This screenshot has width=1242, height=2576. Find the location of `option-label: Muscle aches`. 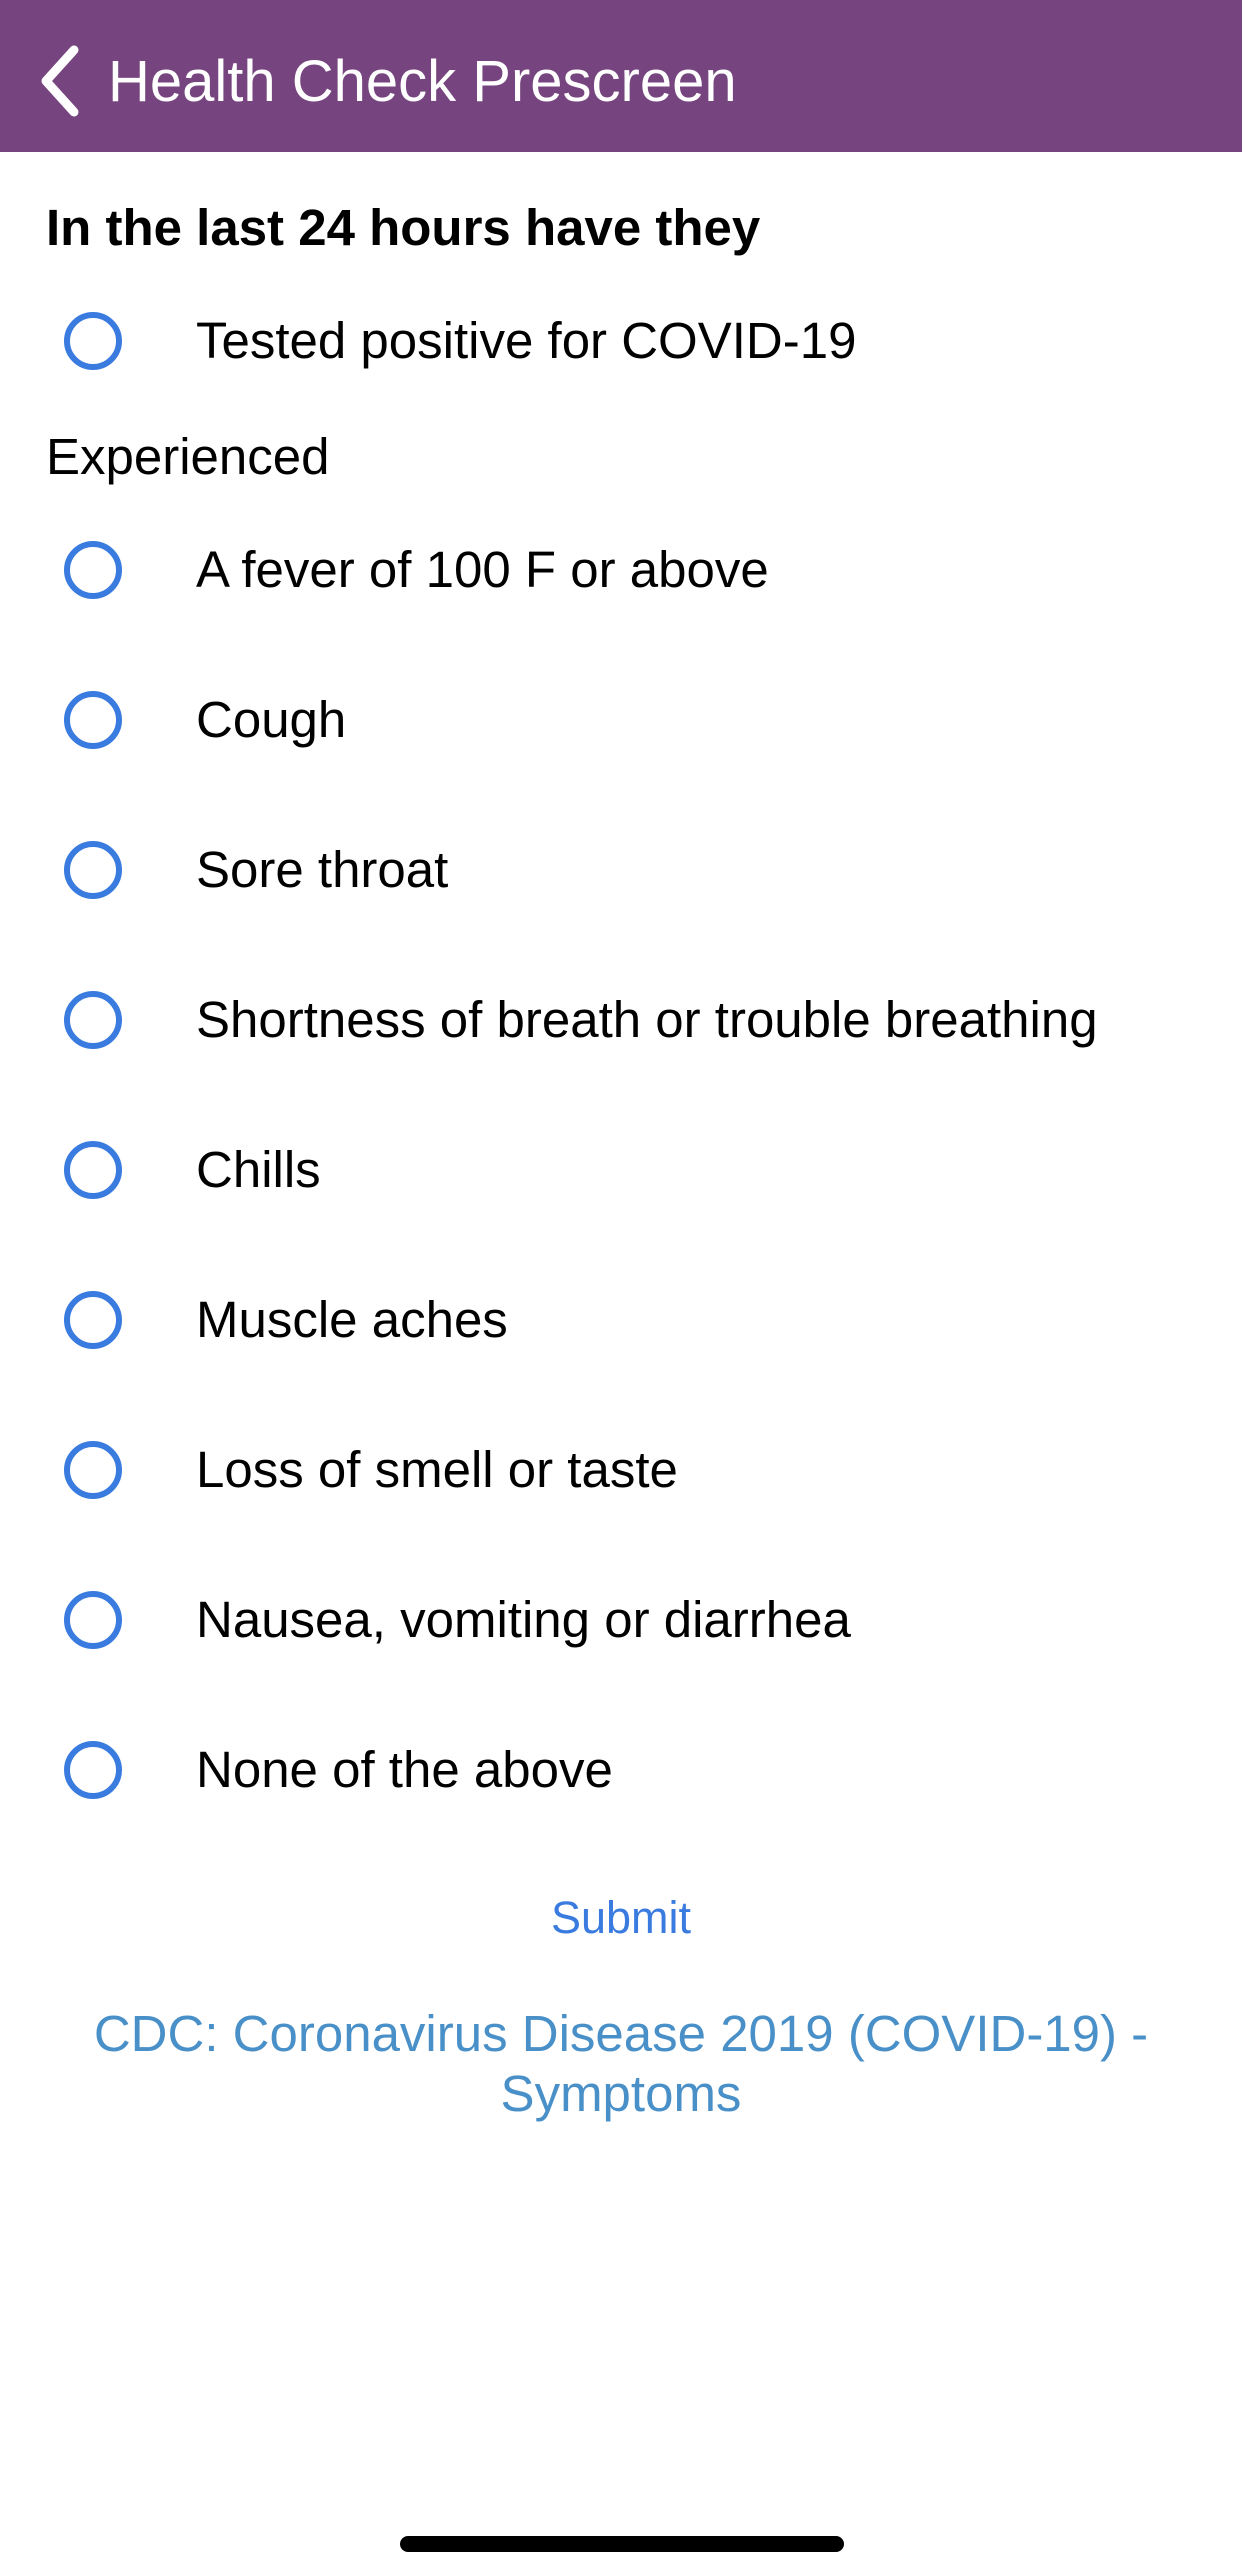

option-label: Muscle aches is located at coordinates (352, 1319).